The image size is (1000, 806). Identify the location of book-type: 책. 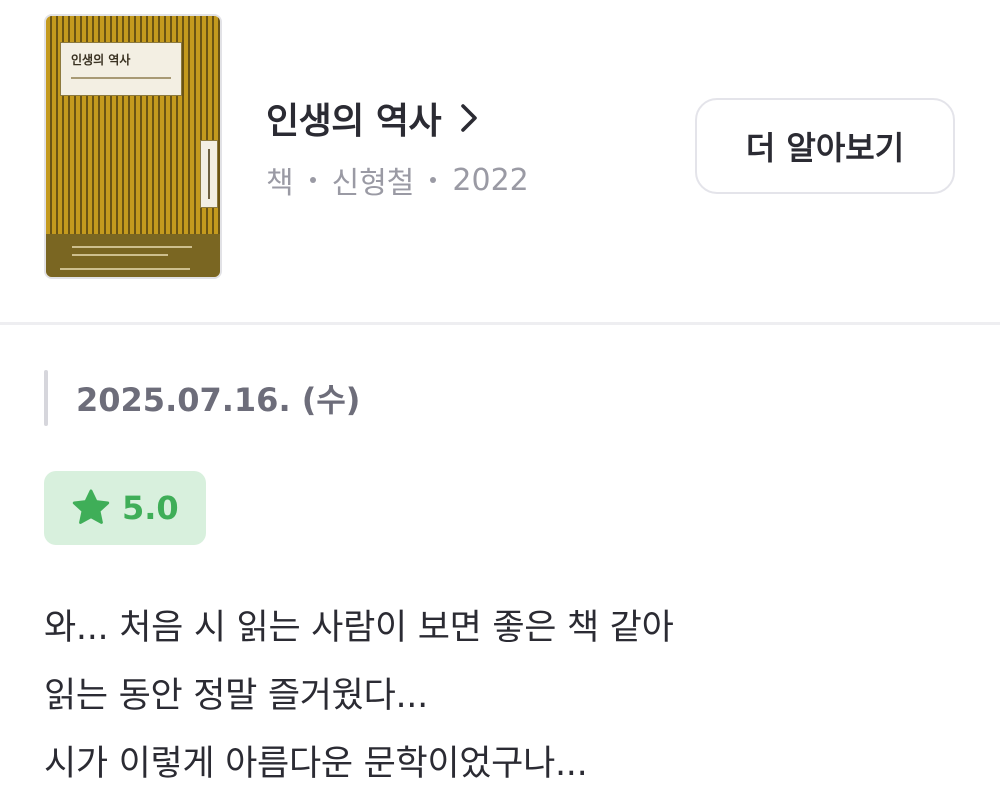
(280, 183).